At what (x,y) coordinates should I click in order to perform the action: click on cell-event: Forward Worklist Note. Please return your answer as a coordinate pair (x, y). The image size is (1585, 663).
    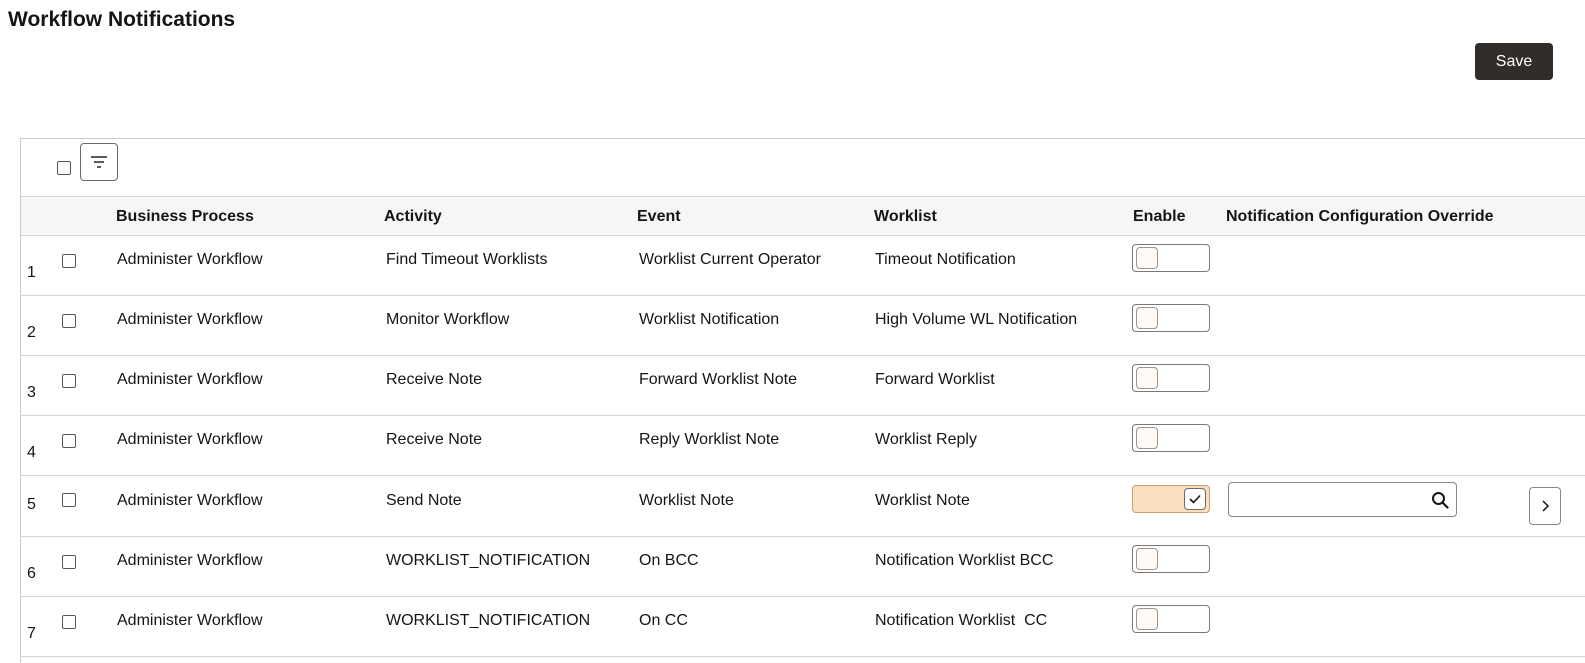
    Looking at the image, I should click on (718, 379).